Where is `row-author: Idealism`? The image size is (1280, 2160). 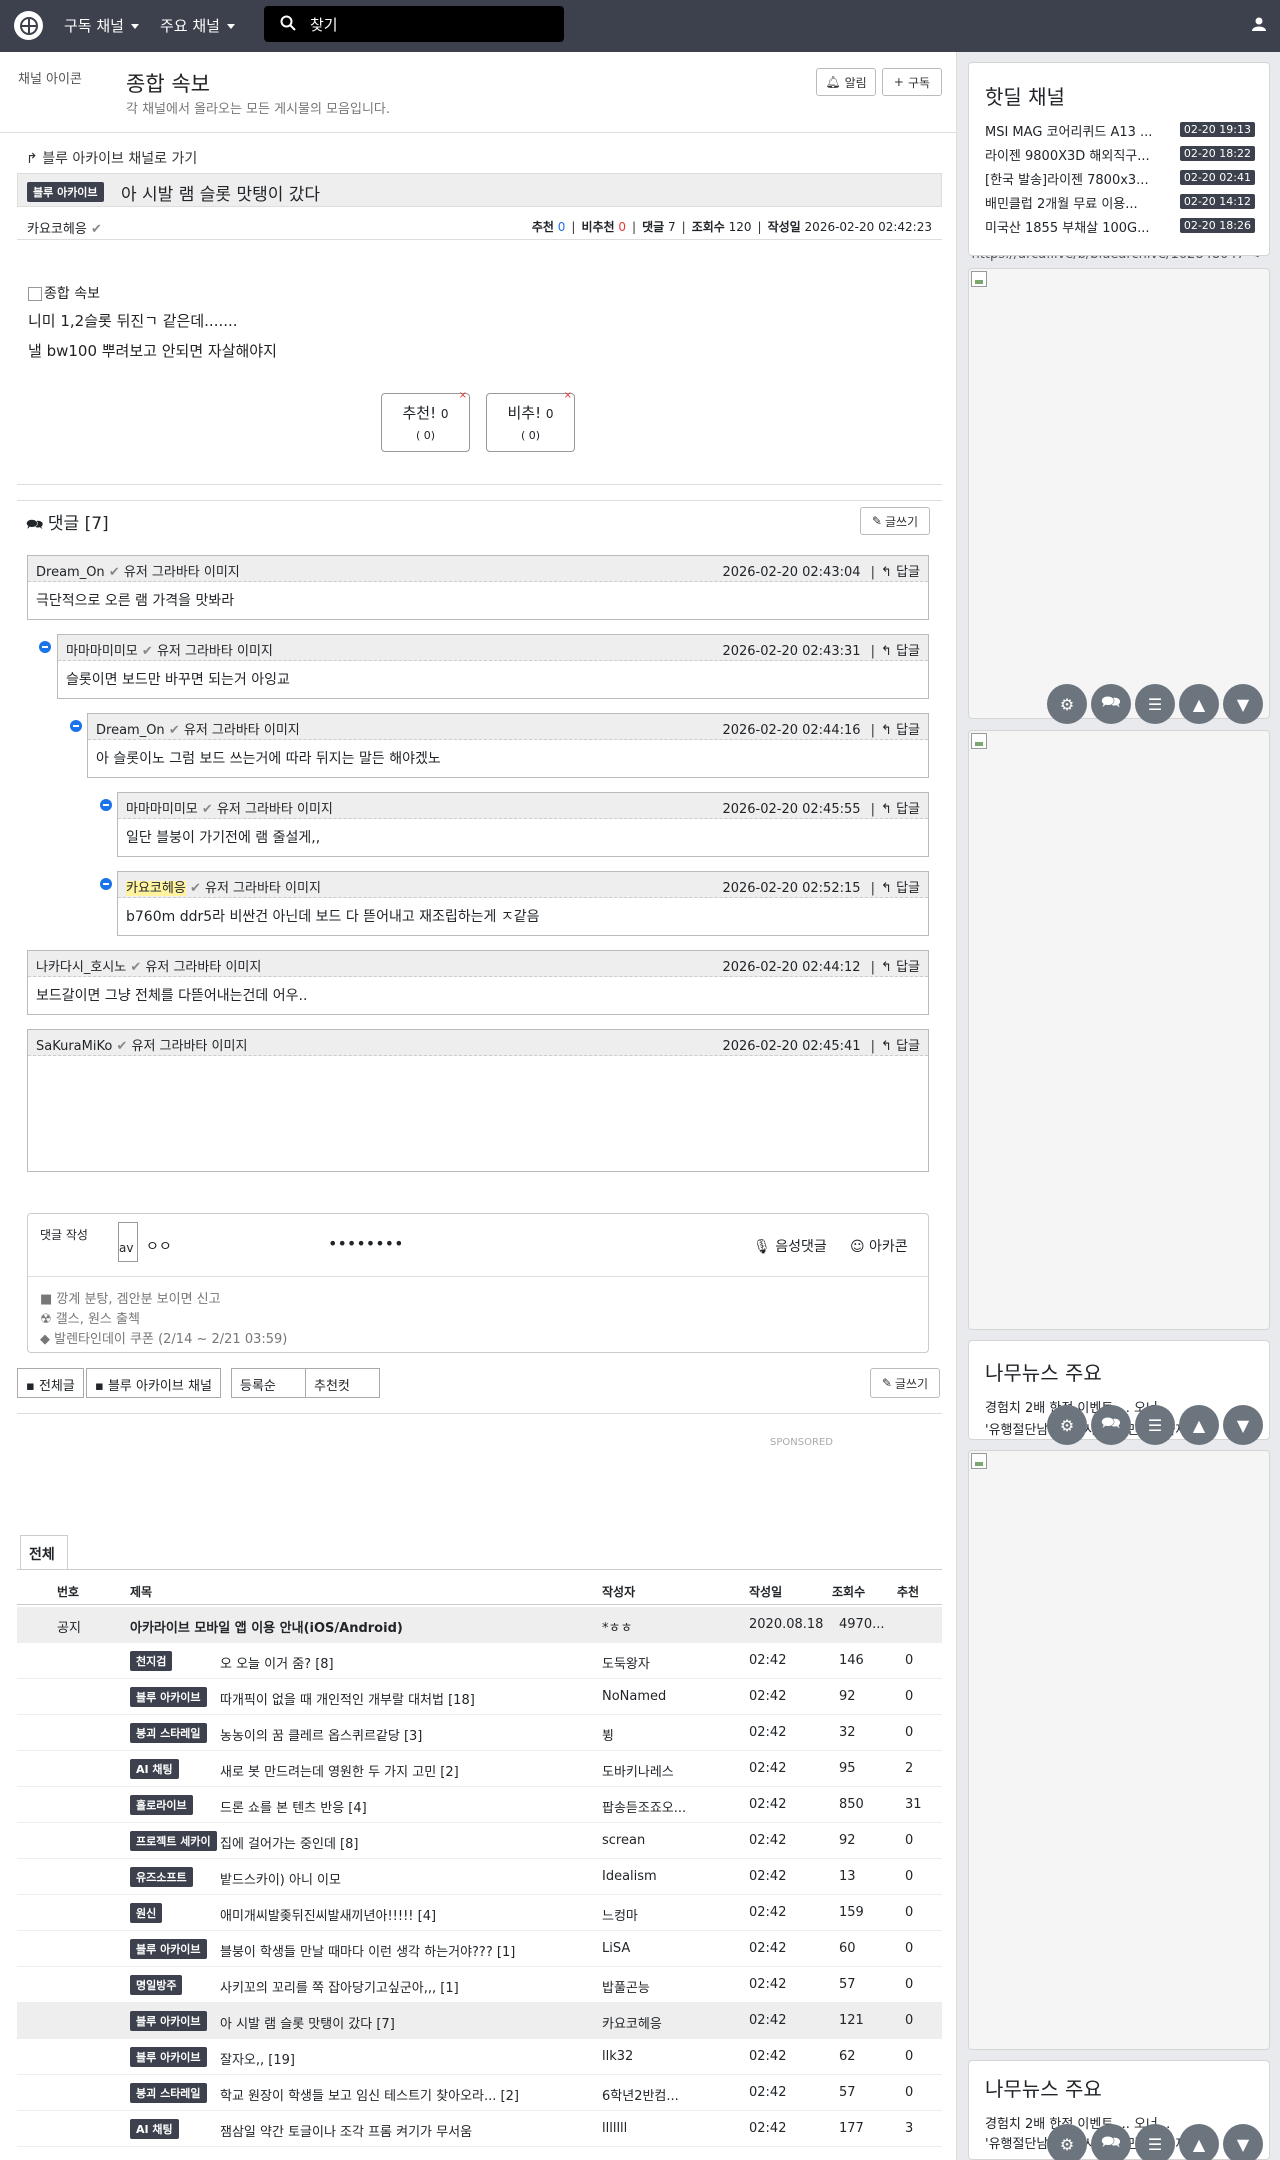 row-author: Idealism is located at coordinates (662, 1876).